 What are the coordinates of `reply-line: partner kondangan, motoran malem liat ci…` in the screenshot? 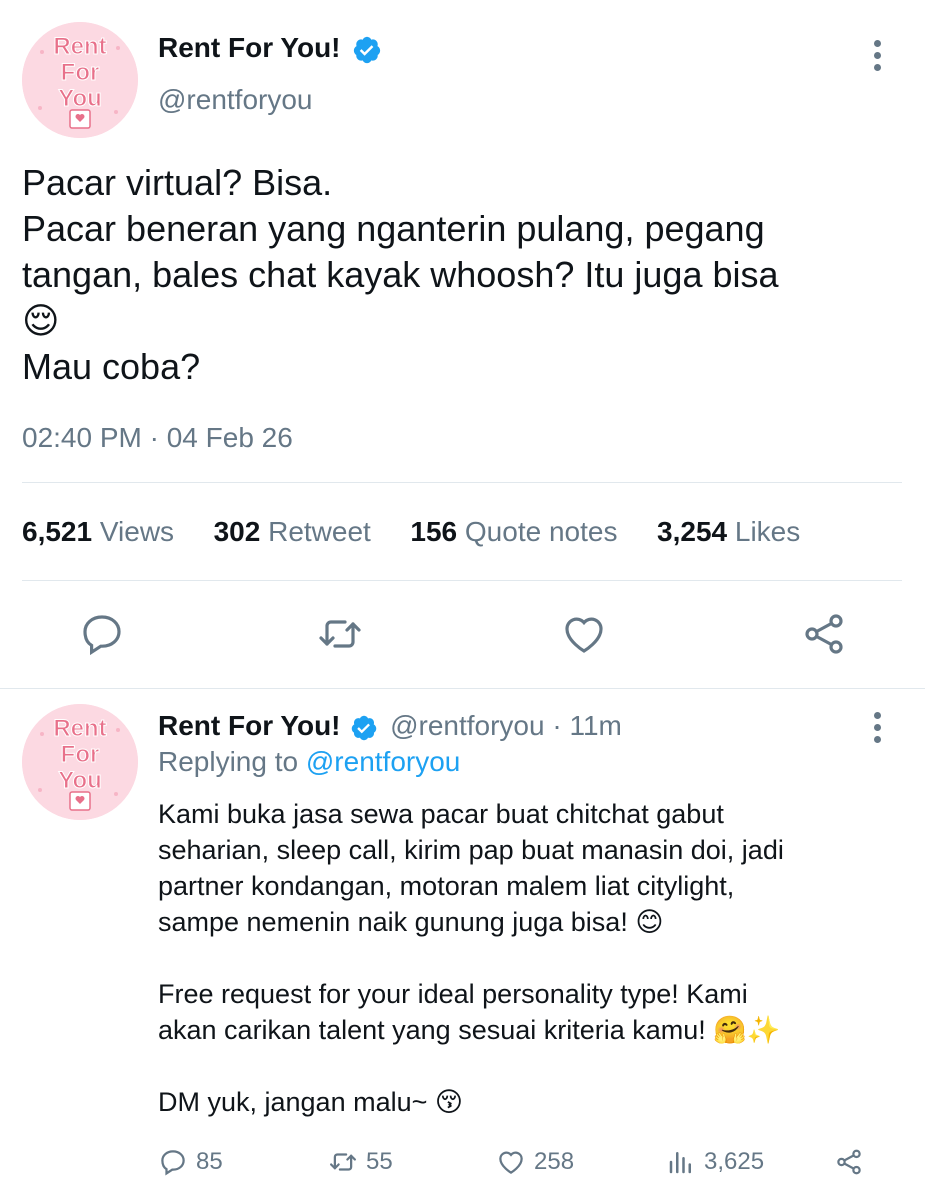 It's located at (446, 886).